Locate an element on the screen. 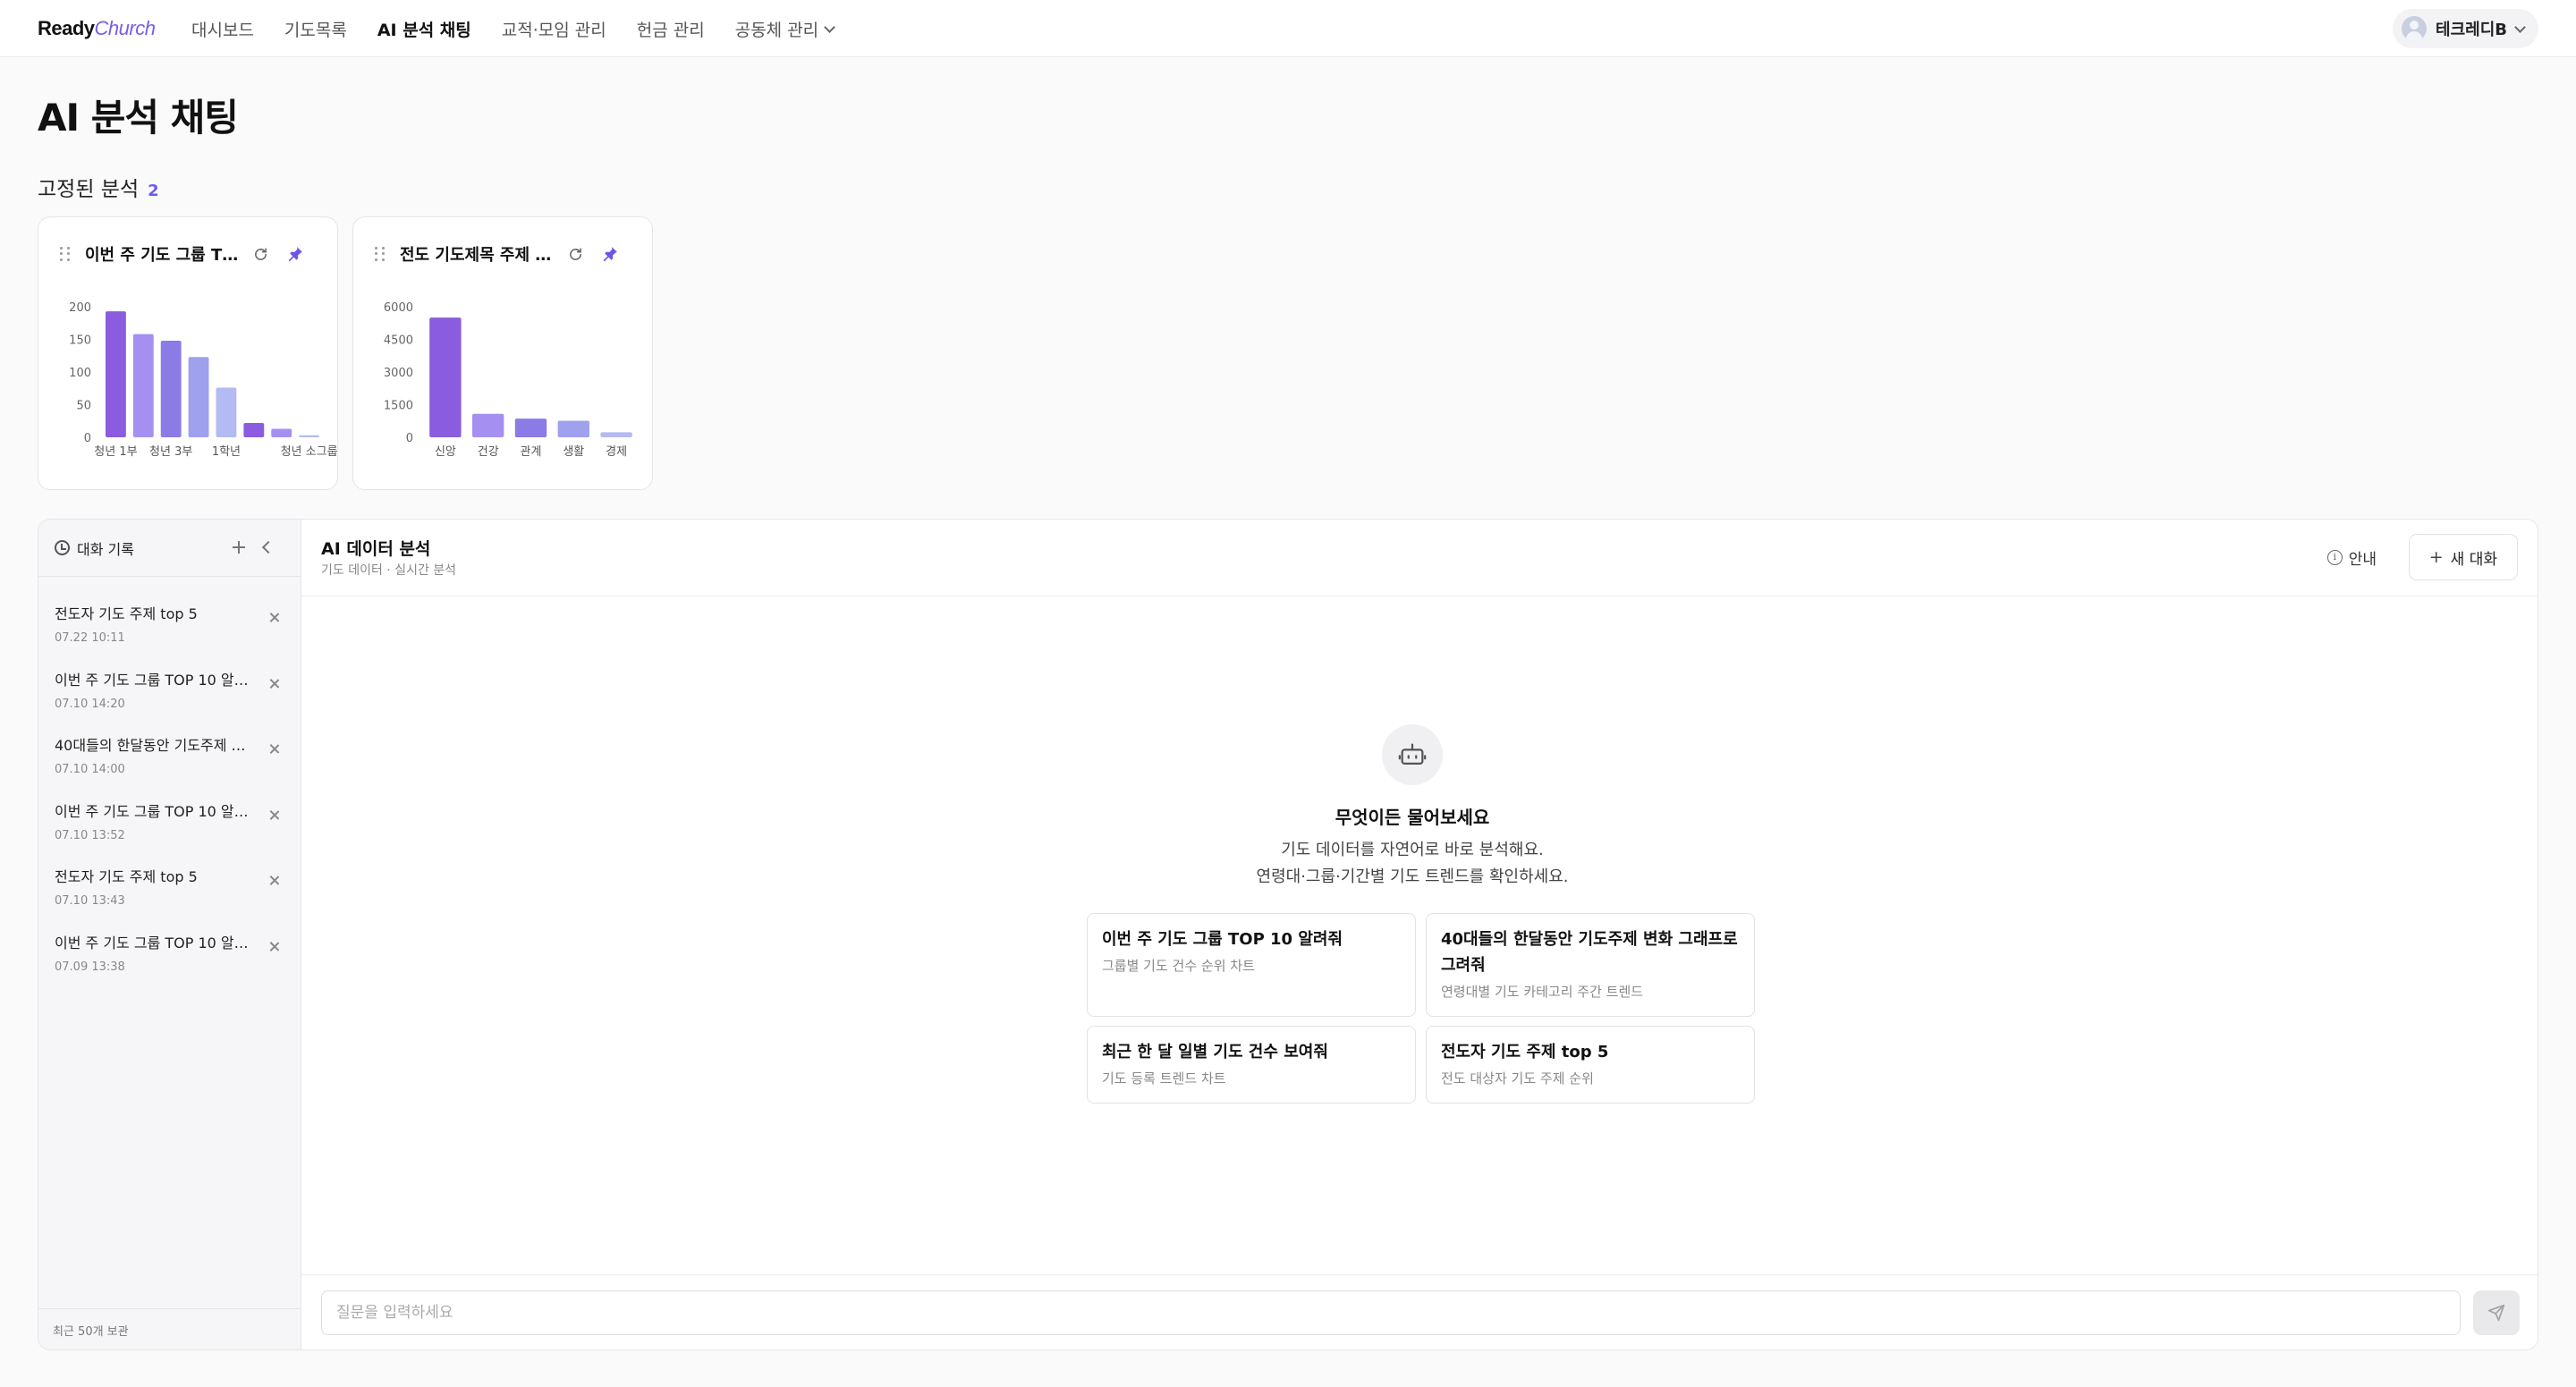 Image resolution: width=2576 pixels, height=1387 pixels. nav-item-member-group: 교적·모임 관리 is located at coordinates (554, 29).